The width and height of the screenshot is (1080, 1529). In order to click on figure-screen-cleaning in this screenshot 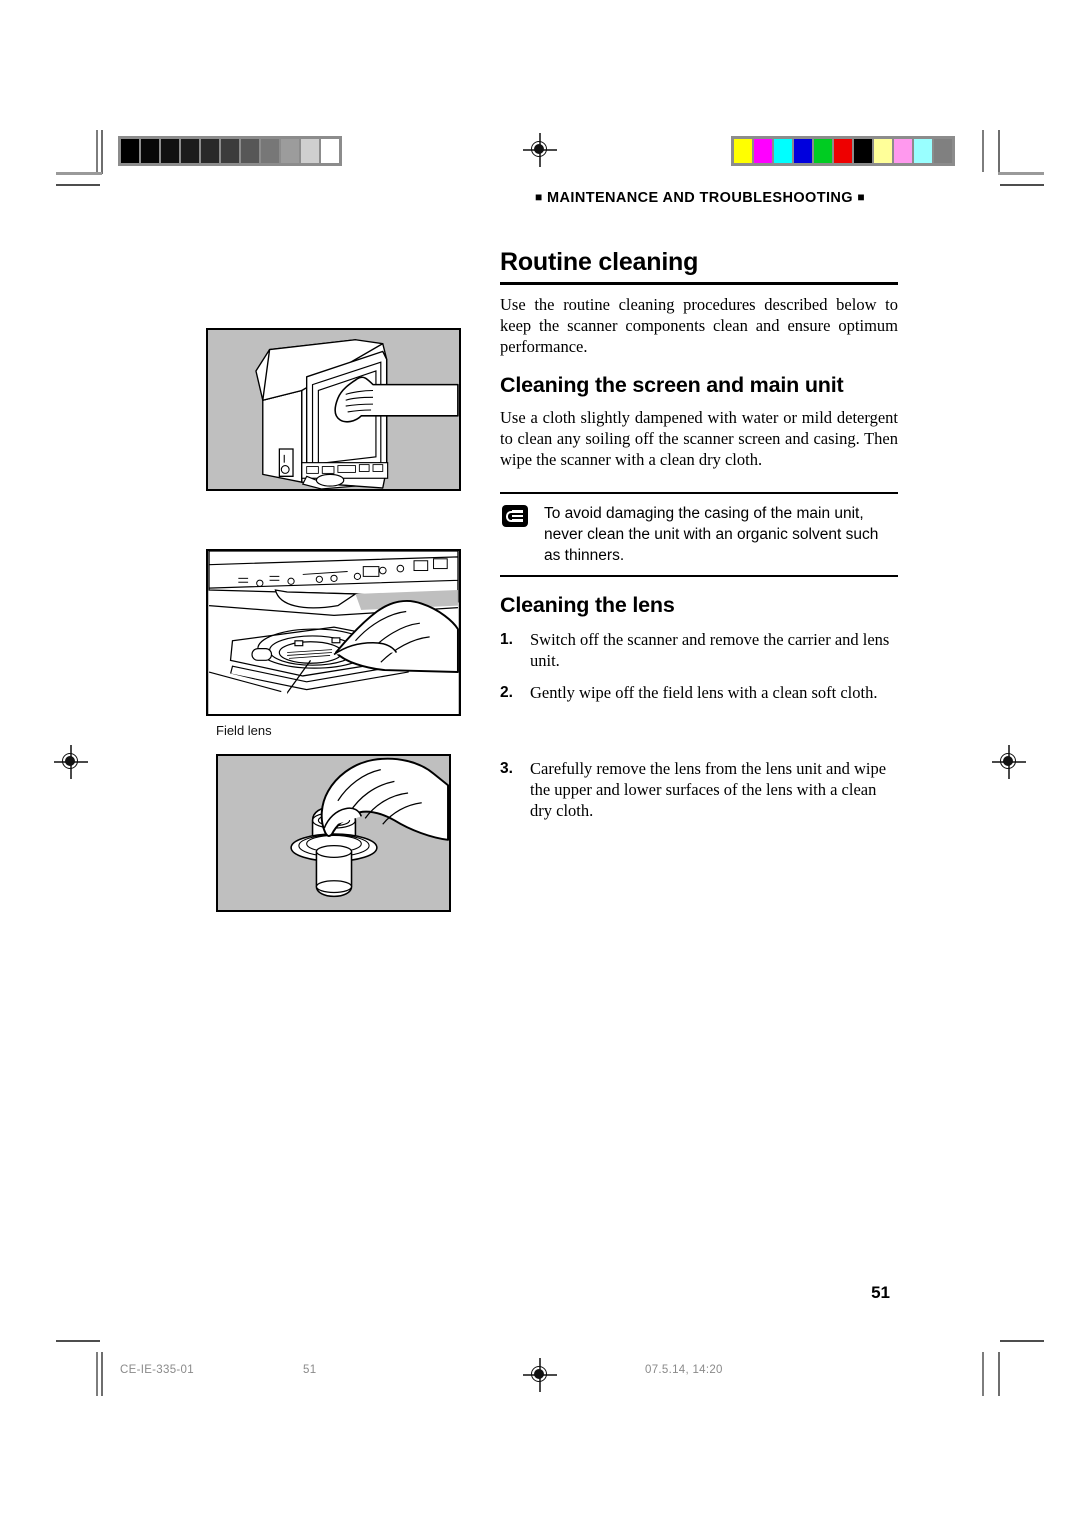, I will do `click(333, 409)`.